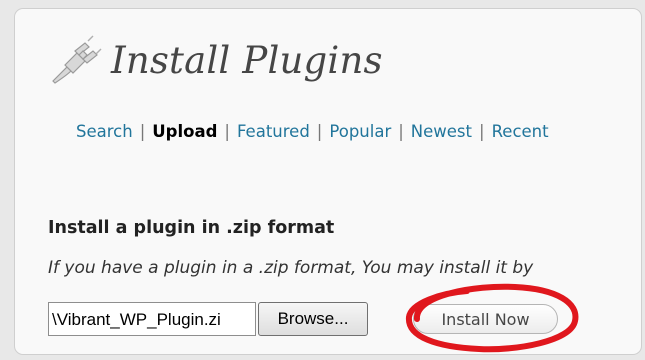 This screenshot has width=645, height=360. I want to click on file-path-field: \Vibrant_WP_Plugin.zi, so click(152, 319).